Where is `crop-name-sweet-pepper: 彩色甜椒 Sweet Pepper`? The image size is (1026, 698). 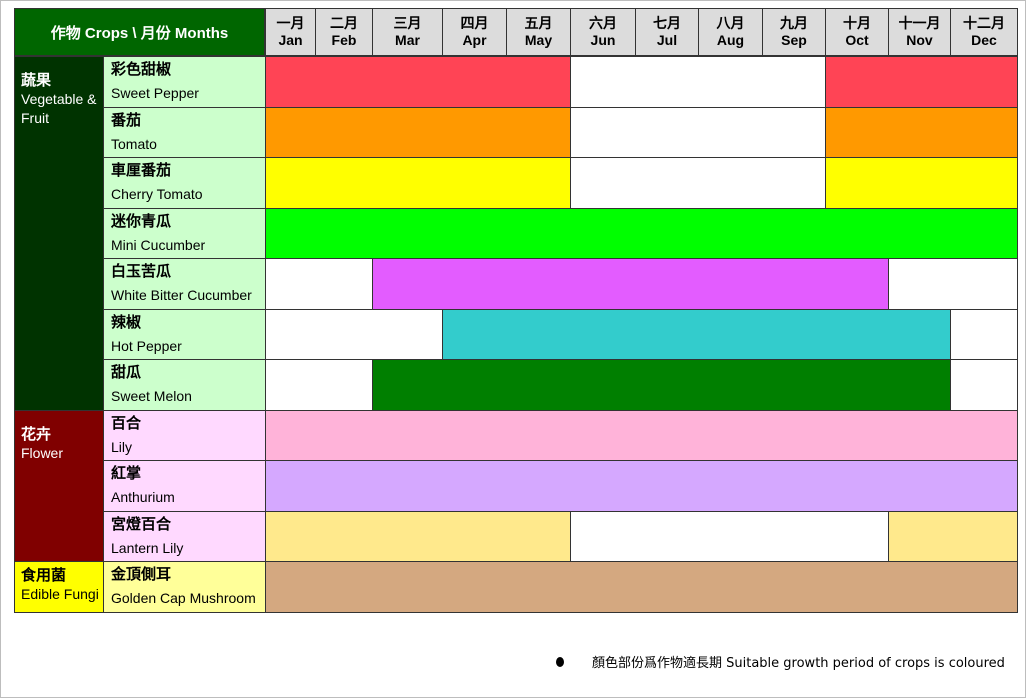 crop-name-sweet-pepper: 彩色甜椒 Sweet Pepper is located at coordinates (184, 82).